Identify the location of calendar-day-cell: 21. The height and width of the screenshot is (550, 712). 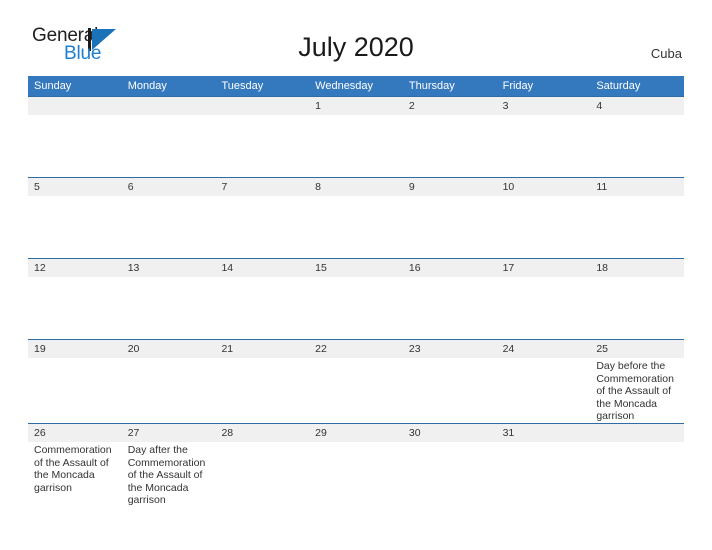
(262, 381).